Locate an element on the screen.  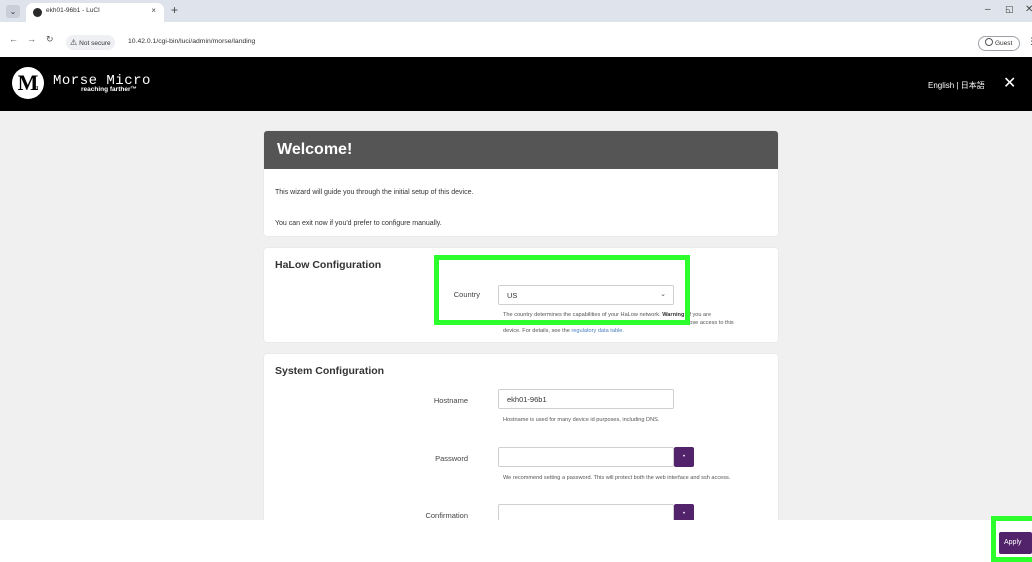
browser-tabstrip: ⌄ ekh01-96b1 - LuCI × + – ◱ ✕ is located at coordinates (516, 11).